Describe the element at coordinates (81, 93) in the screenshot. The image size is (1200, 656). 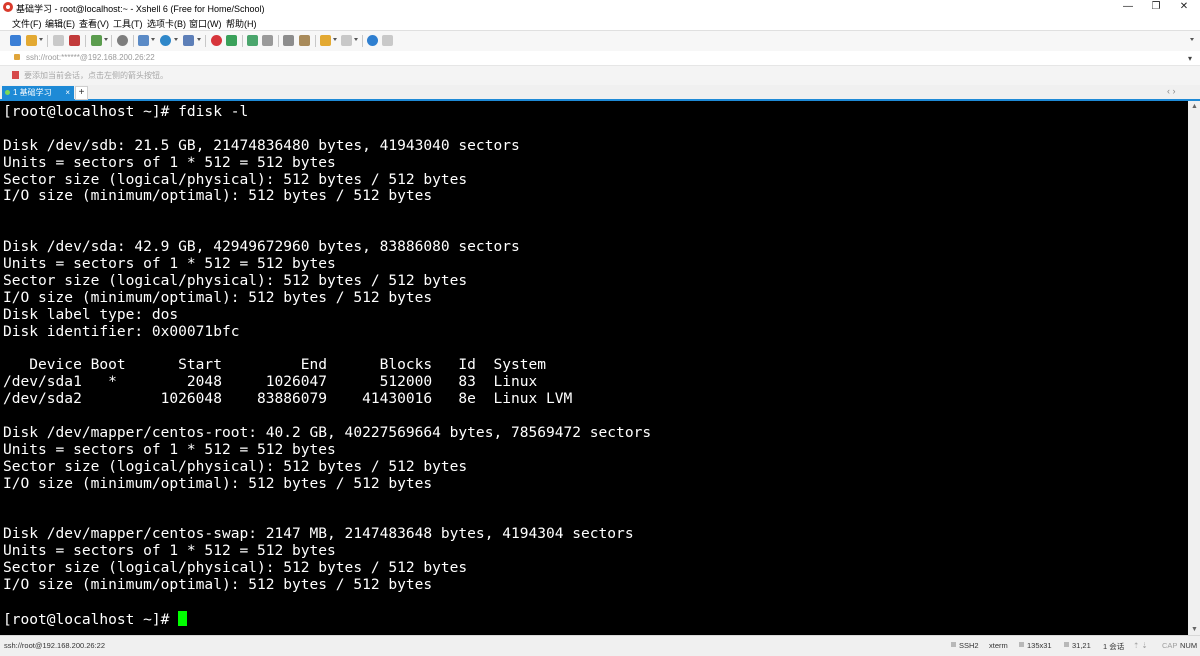
I see `new-tab-button: +` at that location.